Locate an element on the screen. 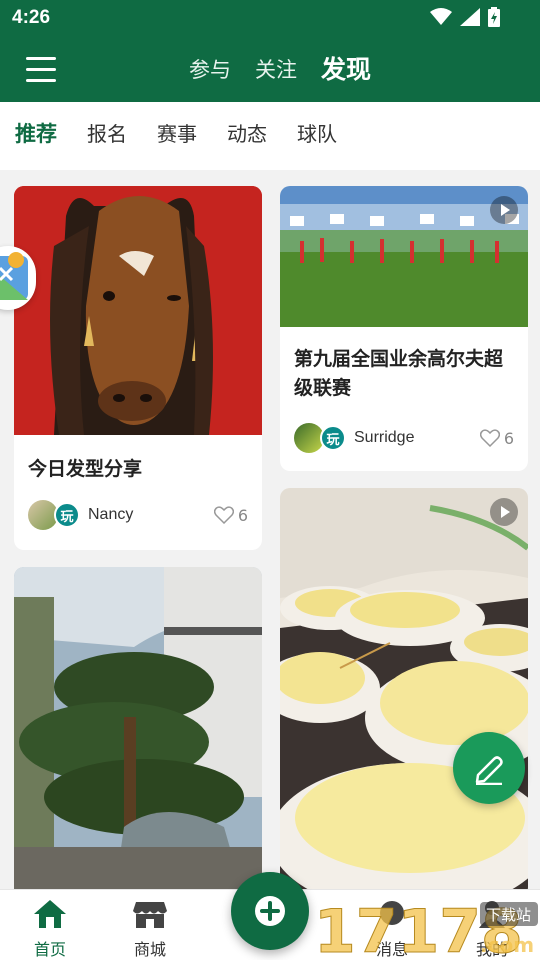 The height and width of the screenshot is (960, 540). tab-participate: 参与 is located at coordinates (210, 70).